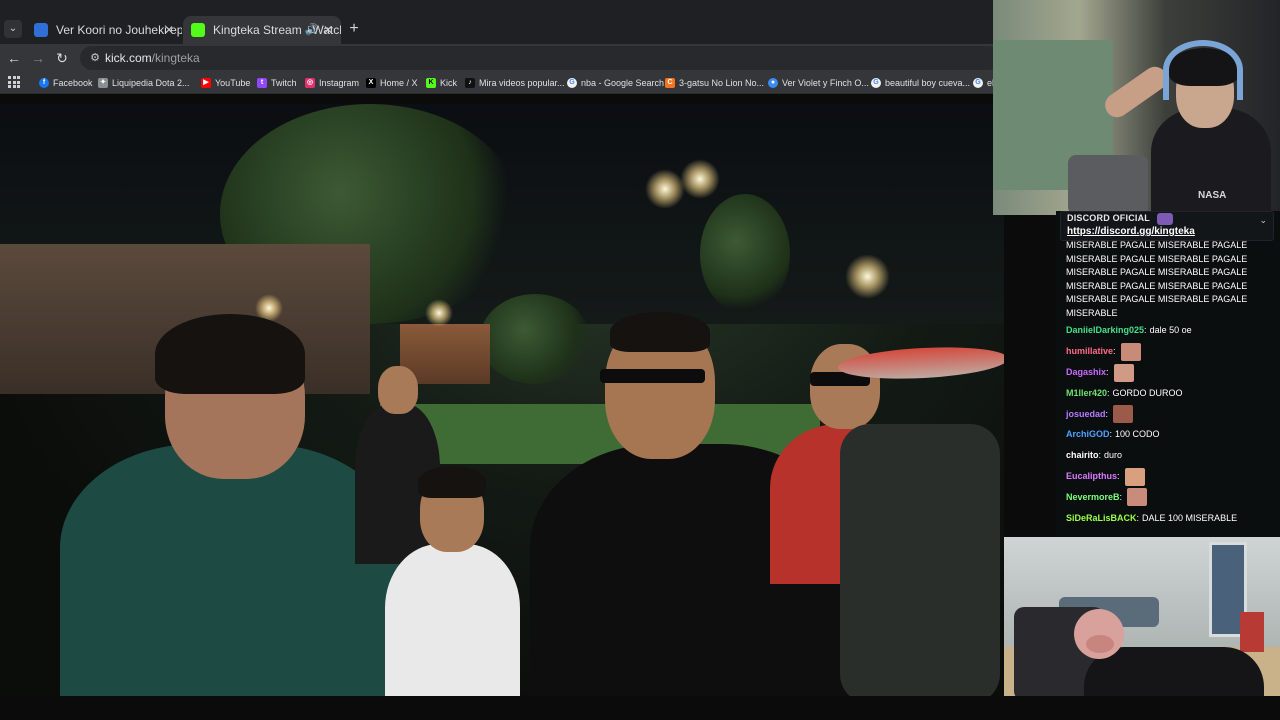 The width and height of the screenshot is (1280, 720). I want to click on chat-message: josuedad:, so click(1171, 414).